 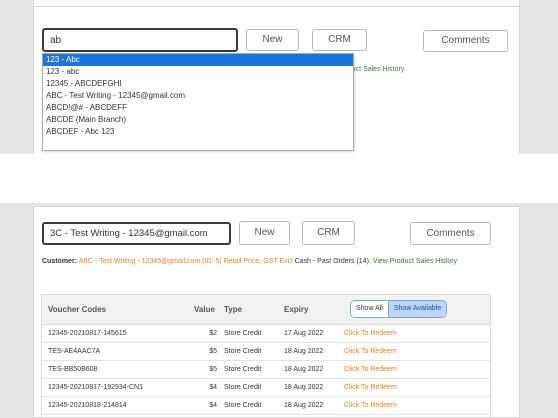 What do you see at coordinates (296, 309) in the screenshot?
I see `col-header-expiry: Expiry` at bounding box center [296, 309].